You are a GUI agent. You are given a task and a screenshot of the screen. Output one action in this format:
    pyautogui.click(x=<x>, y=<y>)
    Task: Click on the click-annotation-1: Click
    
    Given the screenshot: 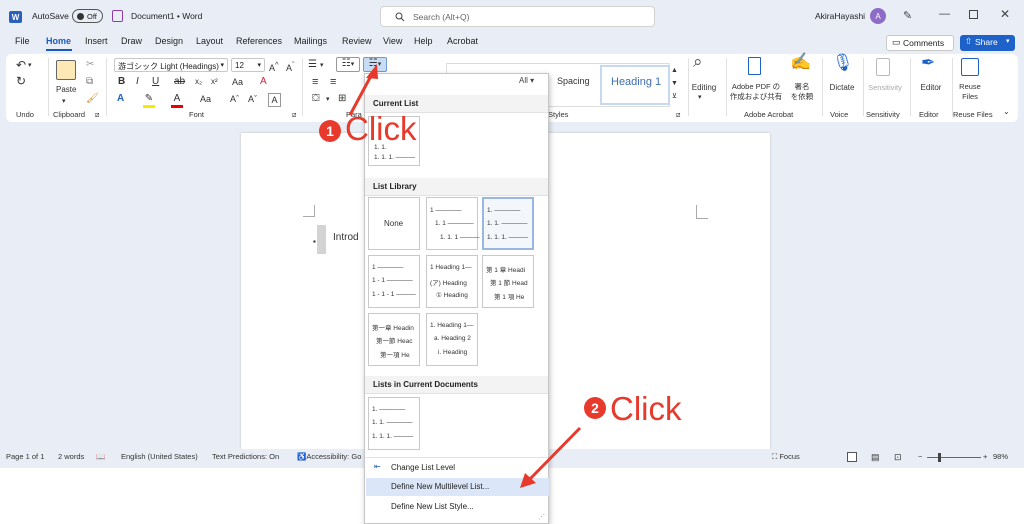 What is the action you would take?
    pyautogui.click(x=381, y=128)
    